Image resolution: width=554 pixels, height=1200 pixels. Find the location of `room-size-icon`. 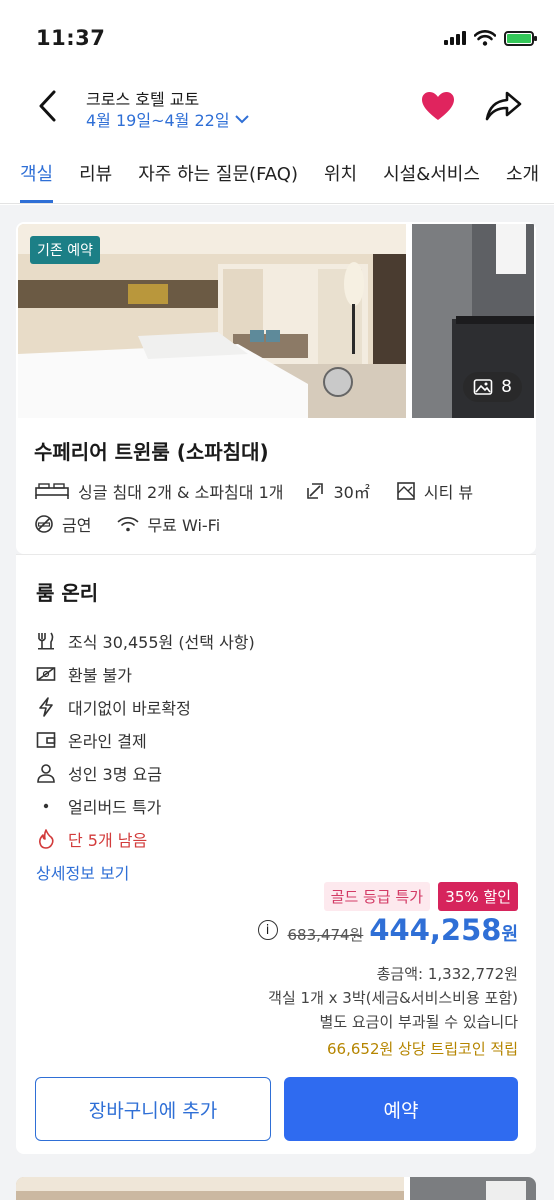

room-size-icon is located at coordinates (315, 491).